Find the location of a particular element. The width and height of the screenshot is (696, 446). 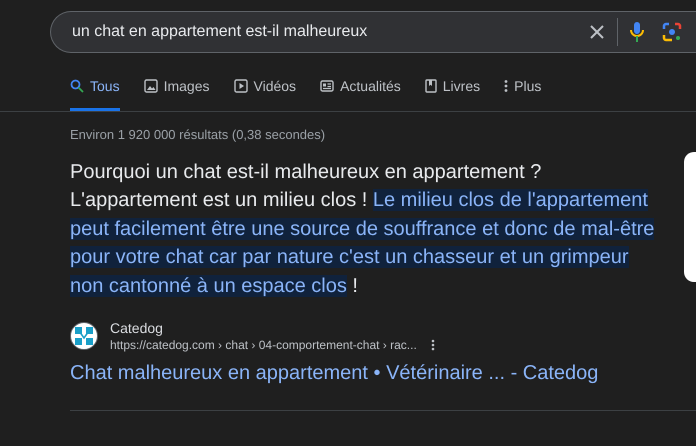

result-title-link: Chat malheureux en appartement • Vétérinaire ... - Catedog is located at coordinates (334, 373).